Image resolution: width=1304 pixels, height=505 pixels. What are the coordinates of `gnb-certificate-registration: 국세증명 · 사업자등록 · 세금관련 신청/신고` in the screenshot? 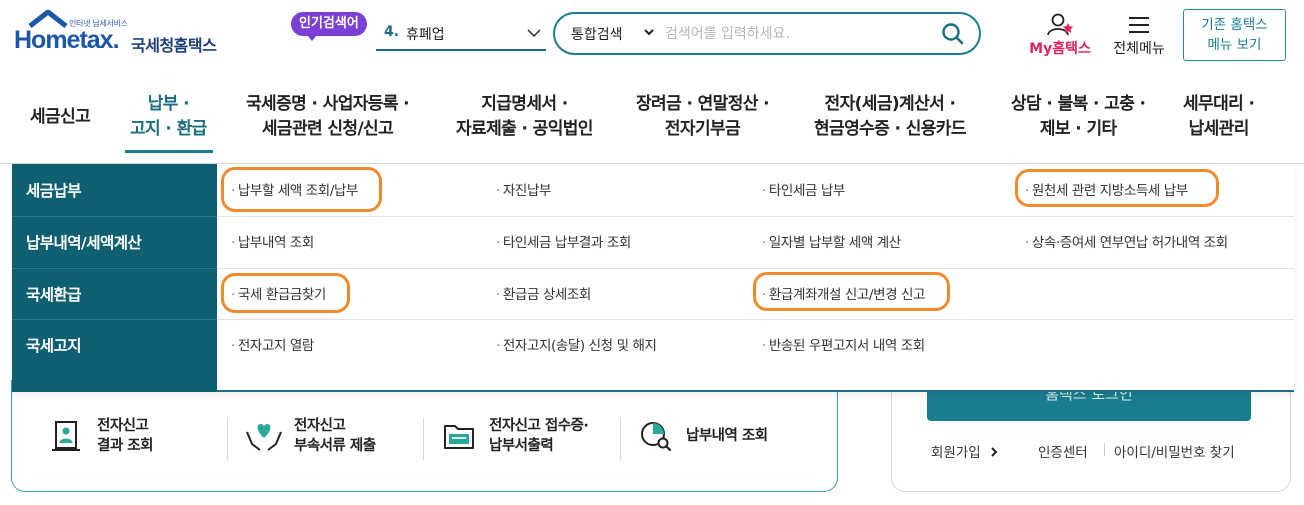 It's located at (328, 117).